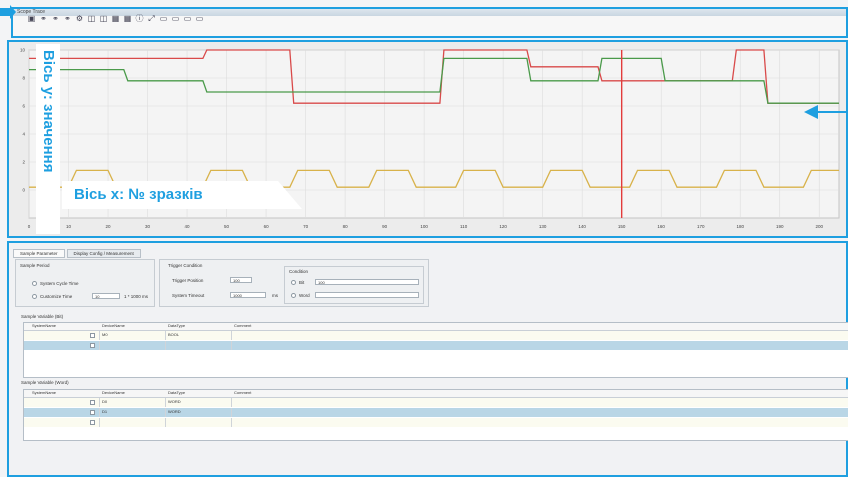  Describe the element at coordinates (740, 226) in the screenshot. I see `x-tick-label: 180` at that location.